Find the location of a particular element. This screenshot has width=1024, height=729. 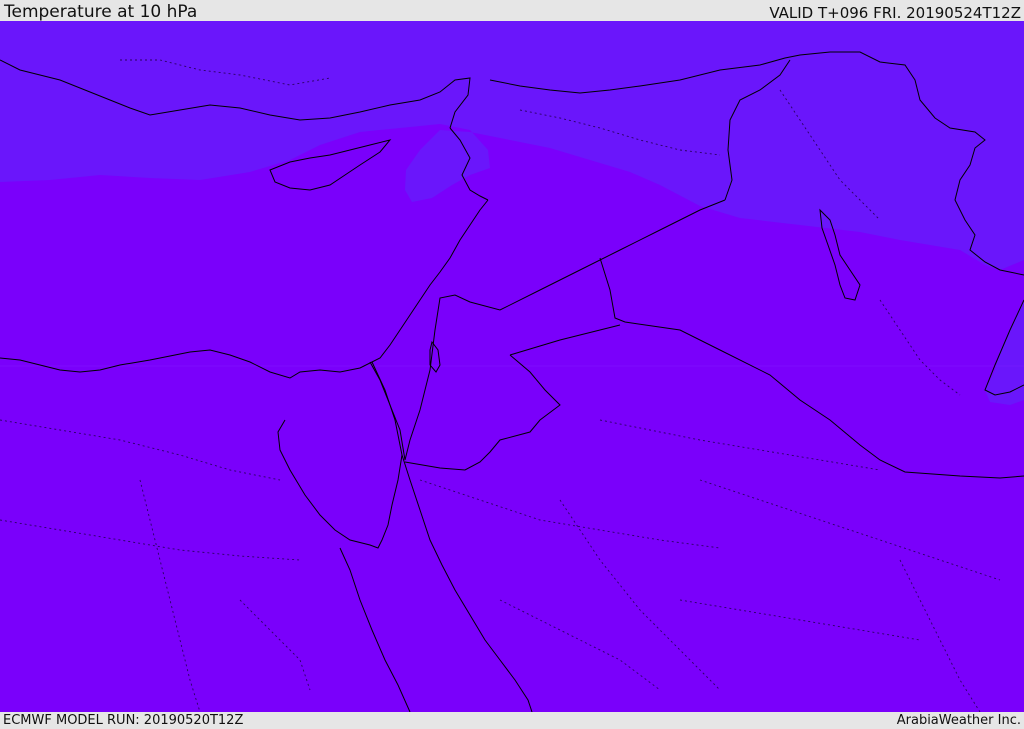

map-title: Temperature at 10 hPa is located at coordinates (101, 12).